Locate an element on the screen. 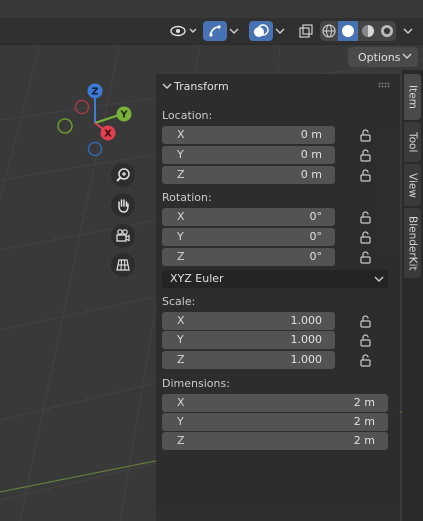 The image size is (423, 521). zoom-icon is located at coordinates (123, 175).